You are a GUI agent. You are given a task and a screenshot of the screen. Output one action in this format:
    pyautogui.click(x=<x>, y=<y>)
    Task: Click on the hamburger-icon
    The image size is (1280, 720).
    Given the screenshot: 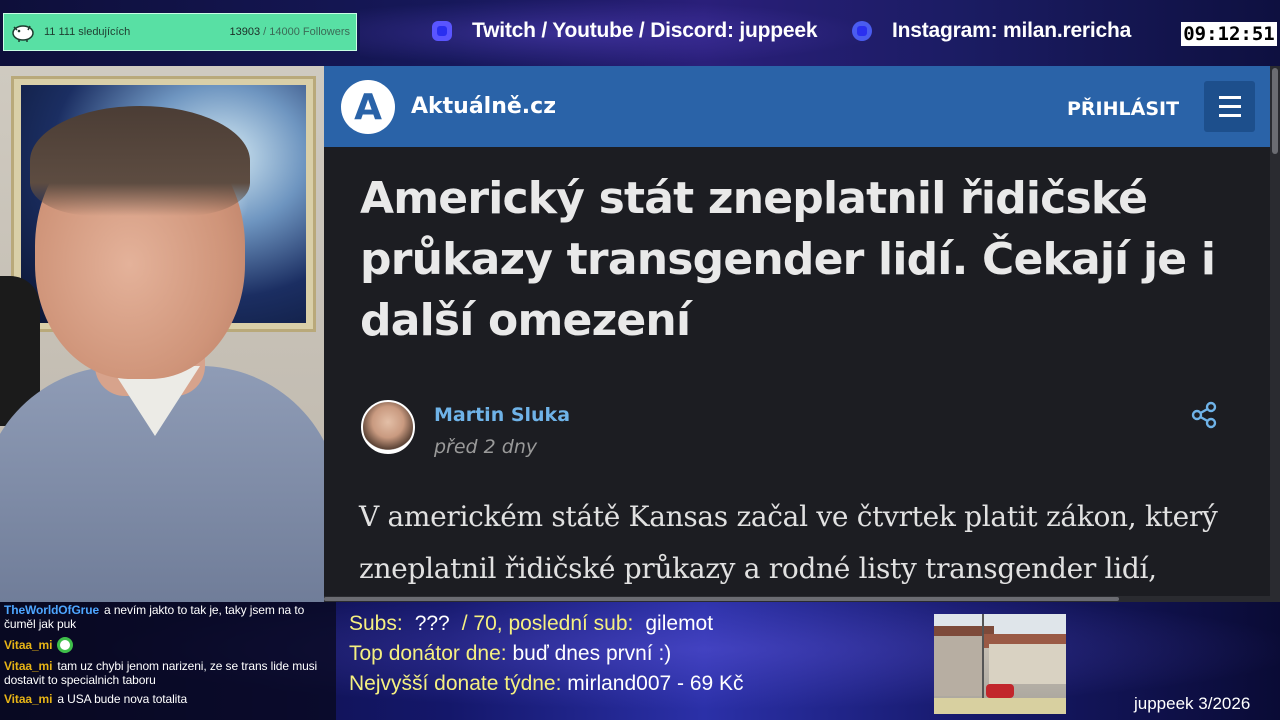 What is the action you would take?
    pyautogui.click(x=1229, y=97)
    